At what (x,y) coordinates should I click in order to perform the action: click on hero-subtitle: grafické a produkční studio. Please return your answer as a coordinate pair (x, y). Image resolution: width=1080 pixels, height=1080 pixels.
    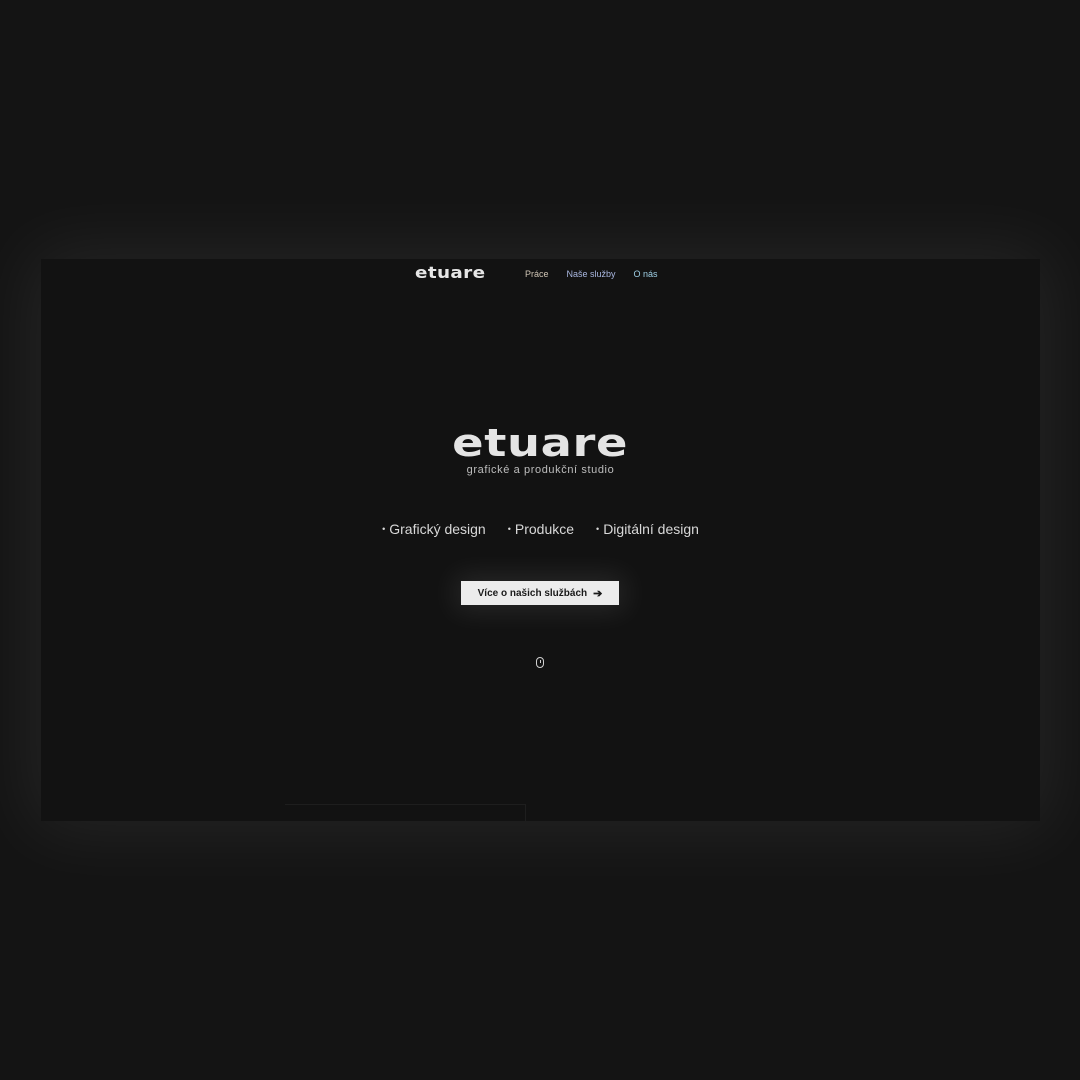
    Looking at the image, I should click on (540, 470).